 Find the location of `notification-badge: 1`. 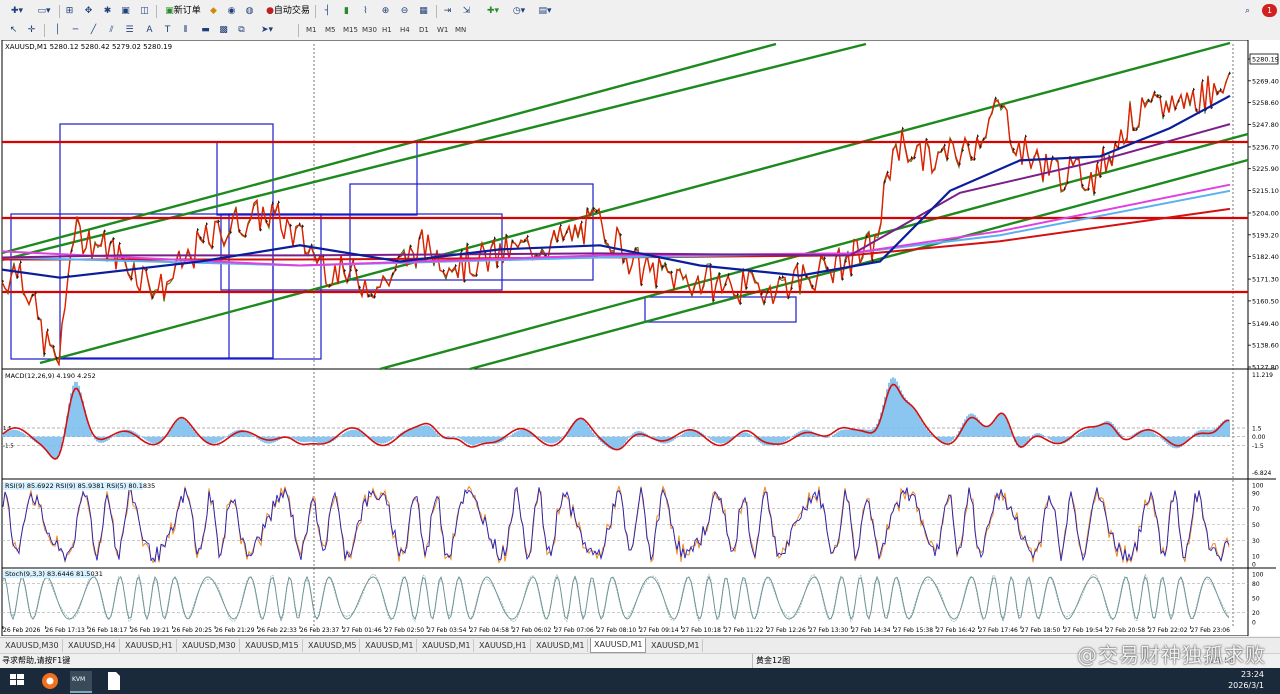

notification-badge: 1 is located at coordinates (1269, 10).